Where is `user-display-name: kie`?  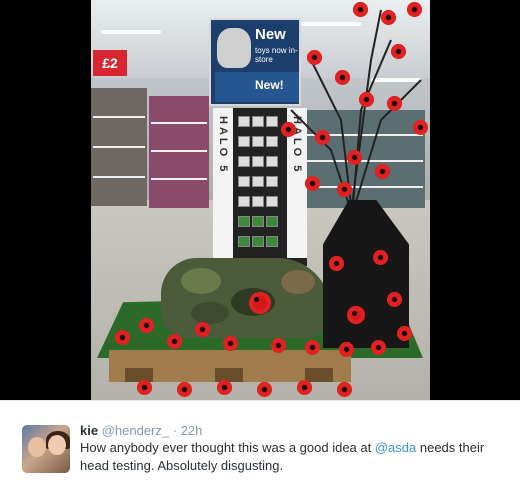 user-display-name: kie is located at coordinates (89, 430).